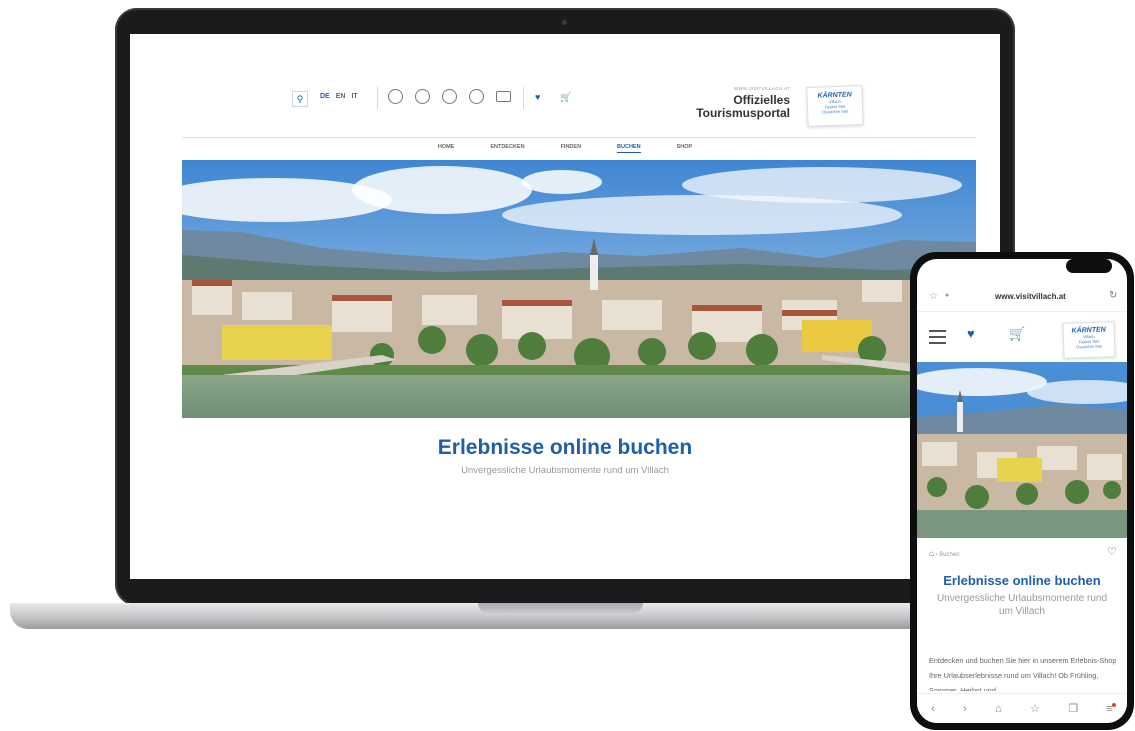  I want to click on sun-cloud-icon, so click(422, 96).